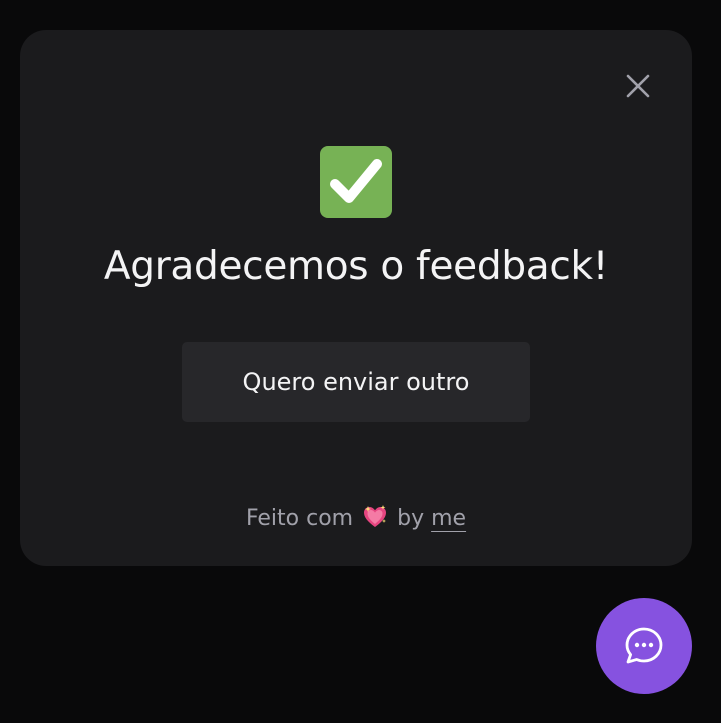 The height and width of the screenshot is (723, 721). What do you see at coordinates (356, 182) in the screenshot?
I see `check-mark-button-icon` at bounding box center [356, 182].